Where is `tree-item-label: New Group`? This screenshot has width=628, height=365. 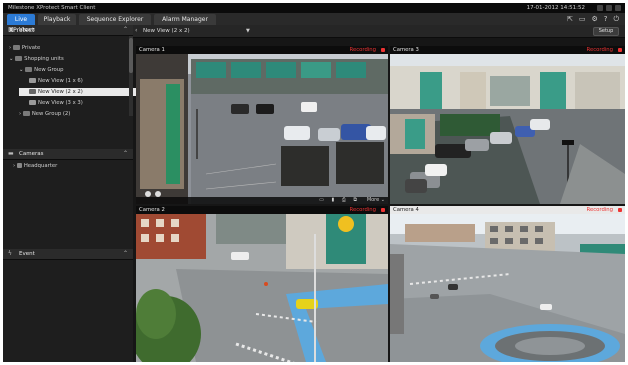 tree-item-label: New Group is located at coordinates (49, 70).